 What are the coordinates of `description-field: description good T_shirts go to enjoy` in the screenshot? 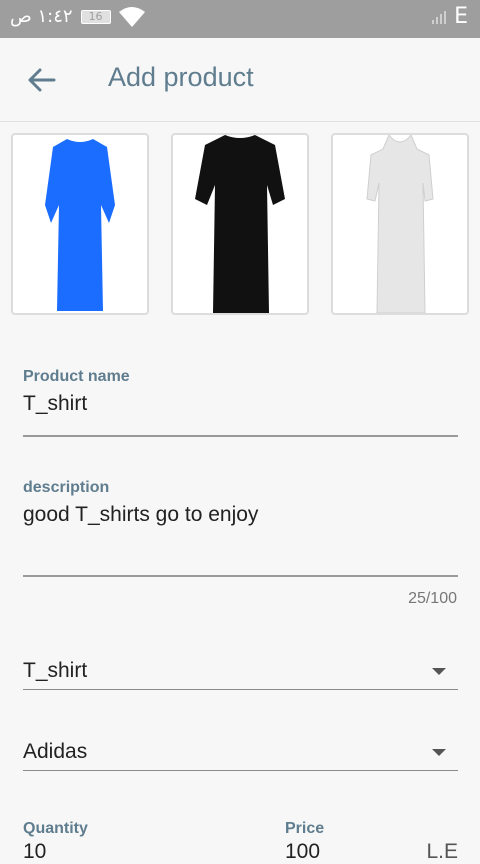 It's located at (240, 529).